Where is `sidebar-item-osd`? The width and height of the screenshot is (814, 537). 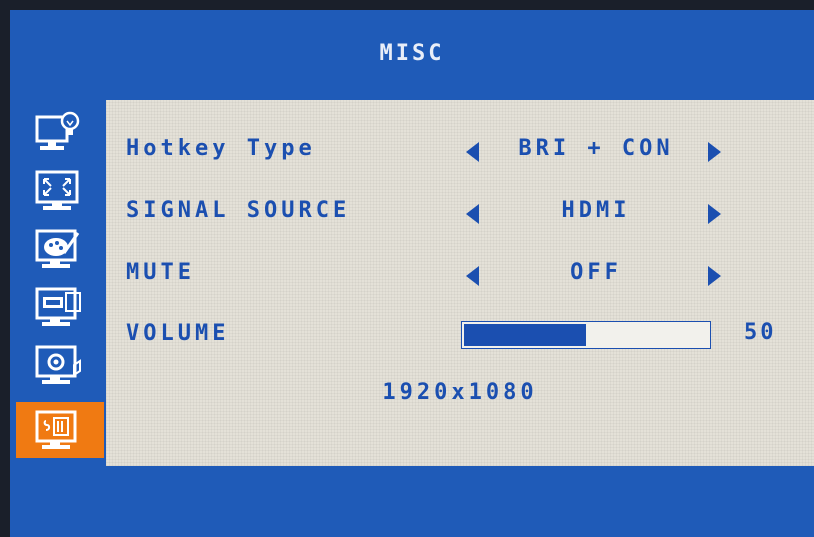
sidebar-item-osd is located at coordinates (60, 306).